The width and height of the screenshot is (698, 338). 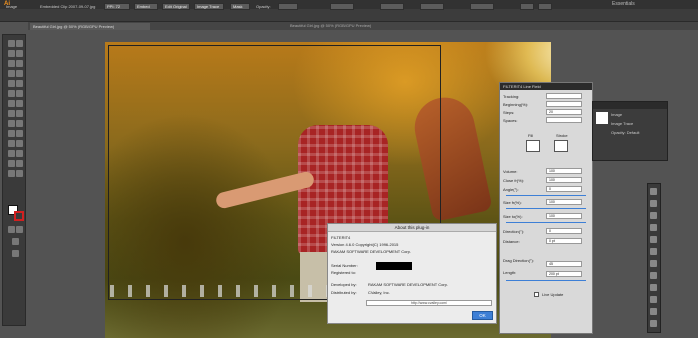 I want to click on rotate-tool-icon, so click(x=11, y=103).